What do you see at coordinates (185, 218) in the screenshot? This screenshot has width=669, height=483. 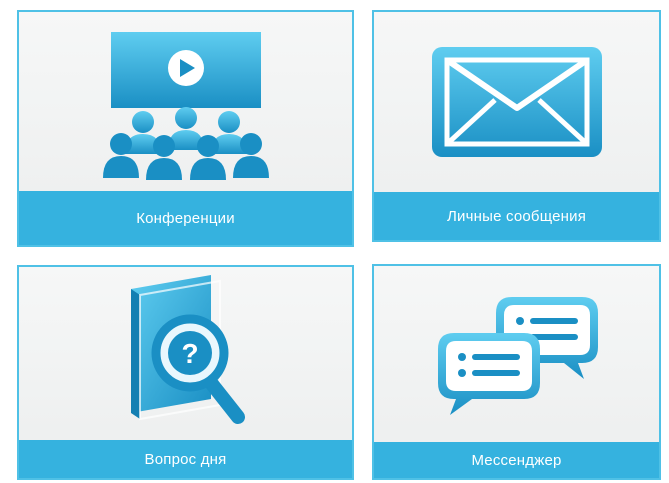 I see `tile-label-conferences: Конференции` at bounding box center [185, 218].